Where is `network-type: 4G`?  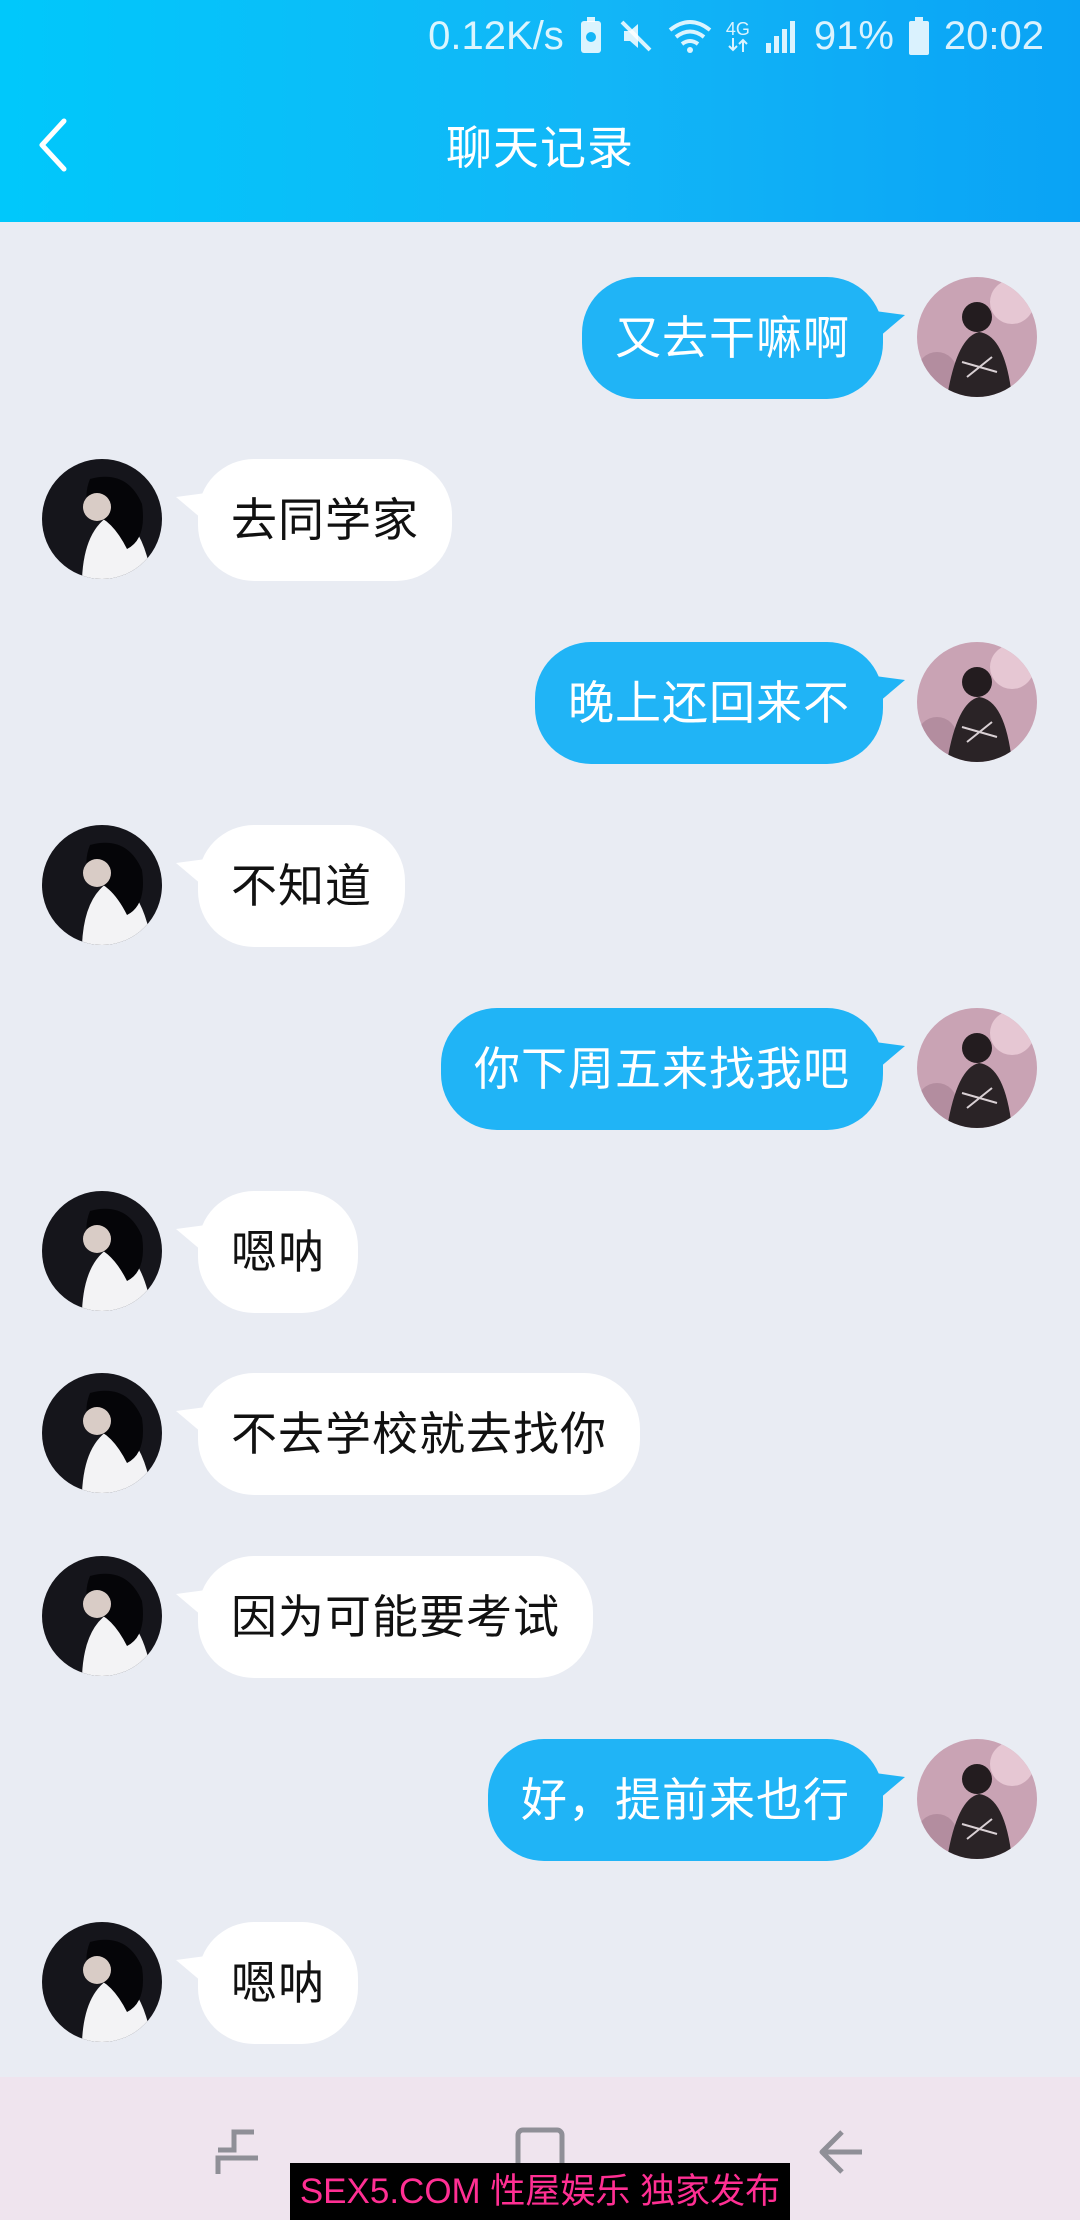
network-type: 4G is located at coordinates (737, 29).